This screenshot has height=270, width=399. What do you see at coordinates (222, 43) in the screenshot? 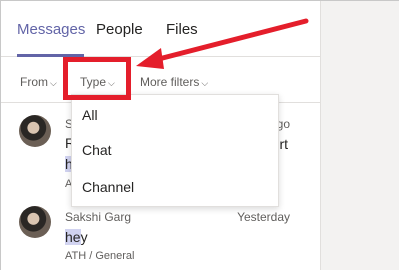
I see `annotation-arrow-icon` at bounding box center [222, 43].